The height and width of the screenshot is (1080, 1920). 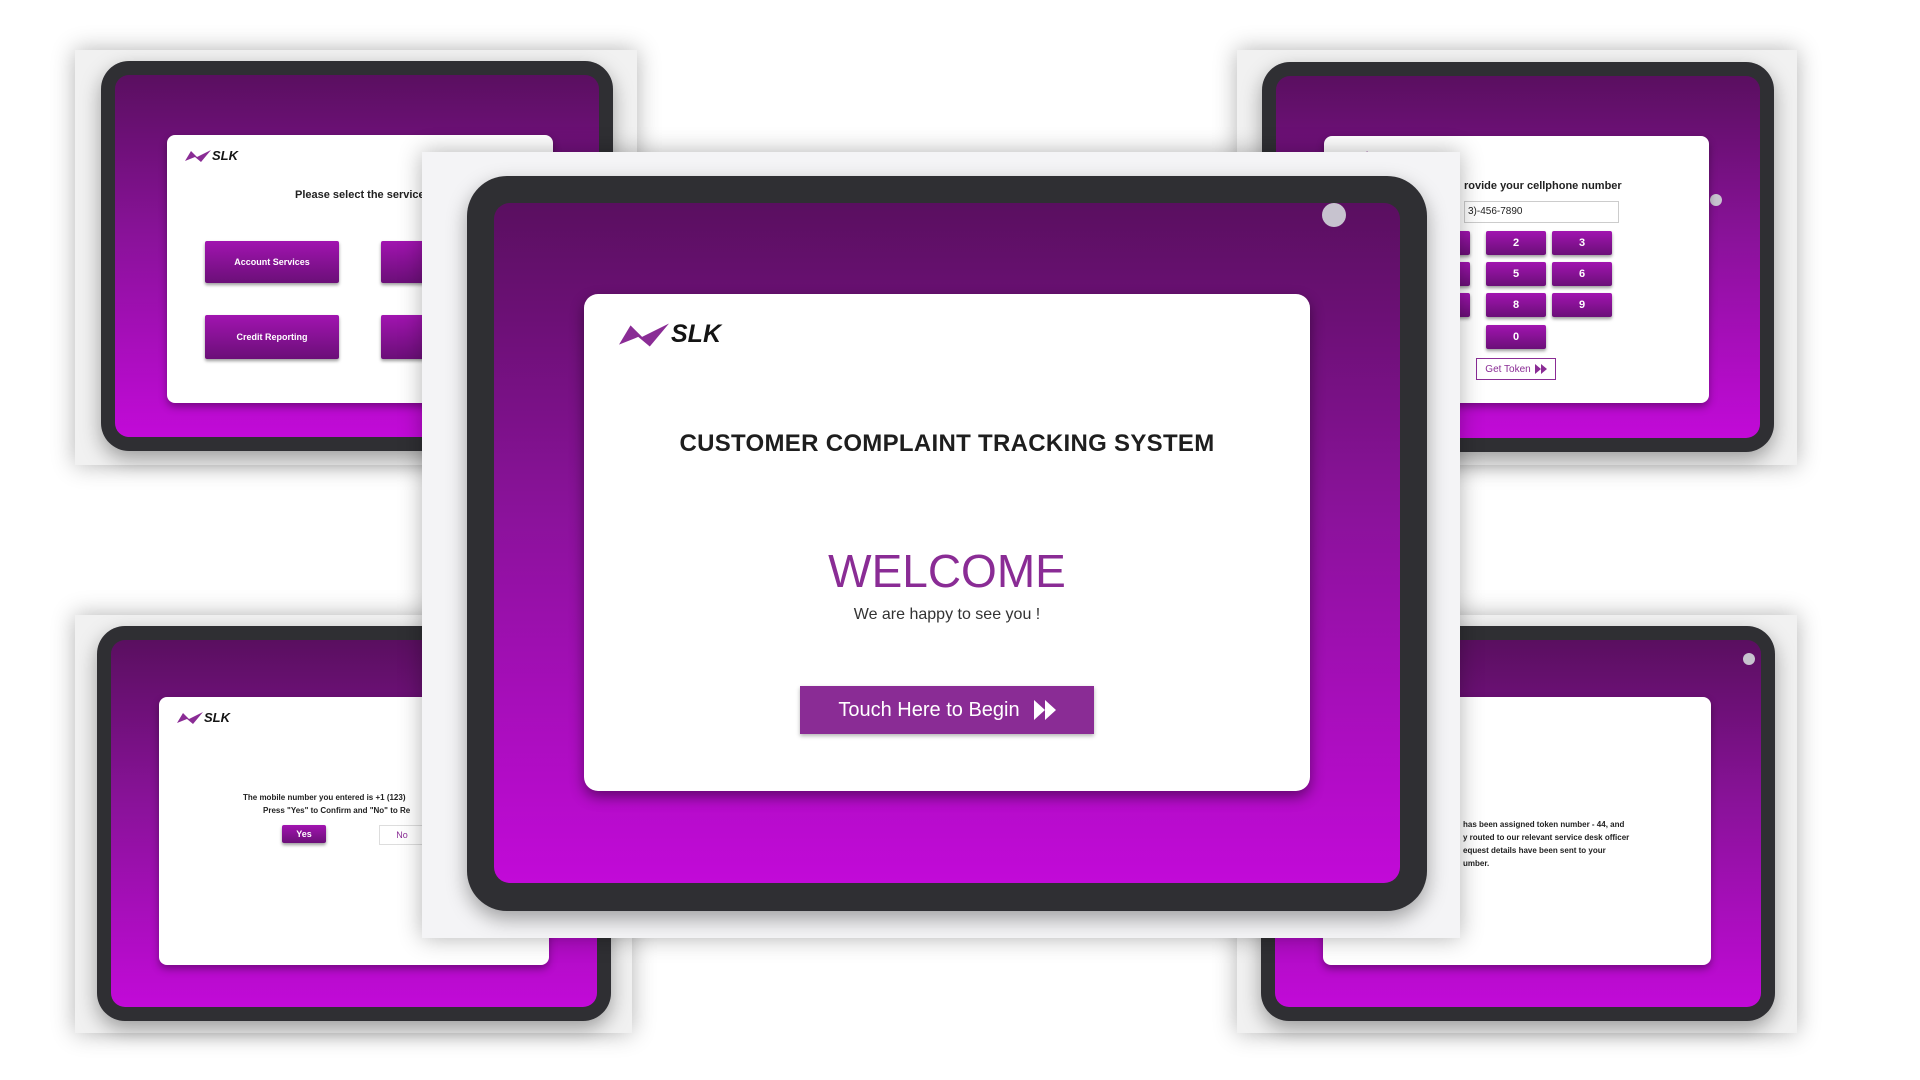 I want to click on keypad-key-8: 8, so click(x=1516, y=305).